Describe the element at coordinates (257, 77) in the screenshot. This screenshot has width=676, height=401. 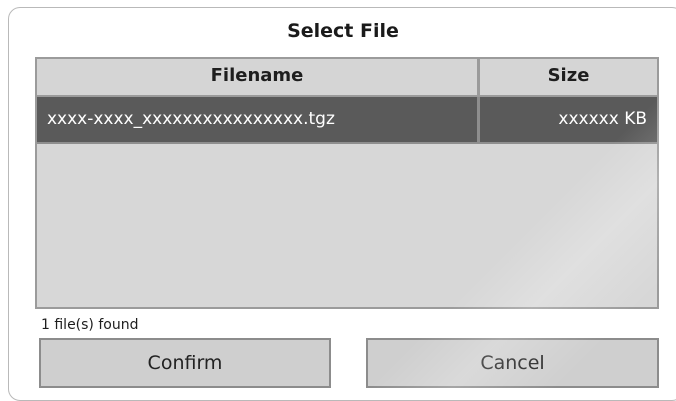
I see `filename-column-header: Filename` at that location.